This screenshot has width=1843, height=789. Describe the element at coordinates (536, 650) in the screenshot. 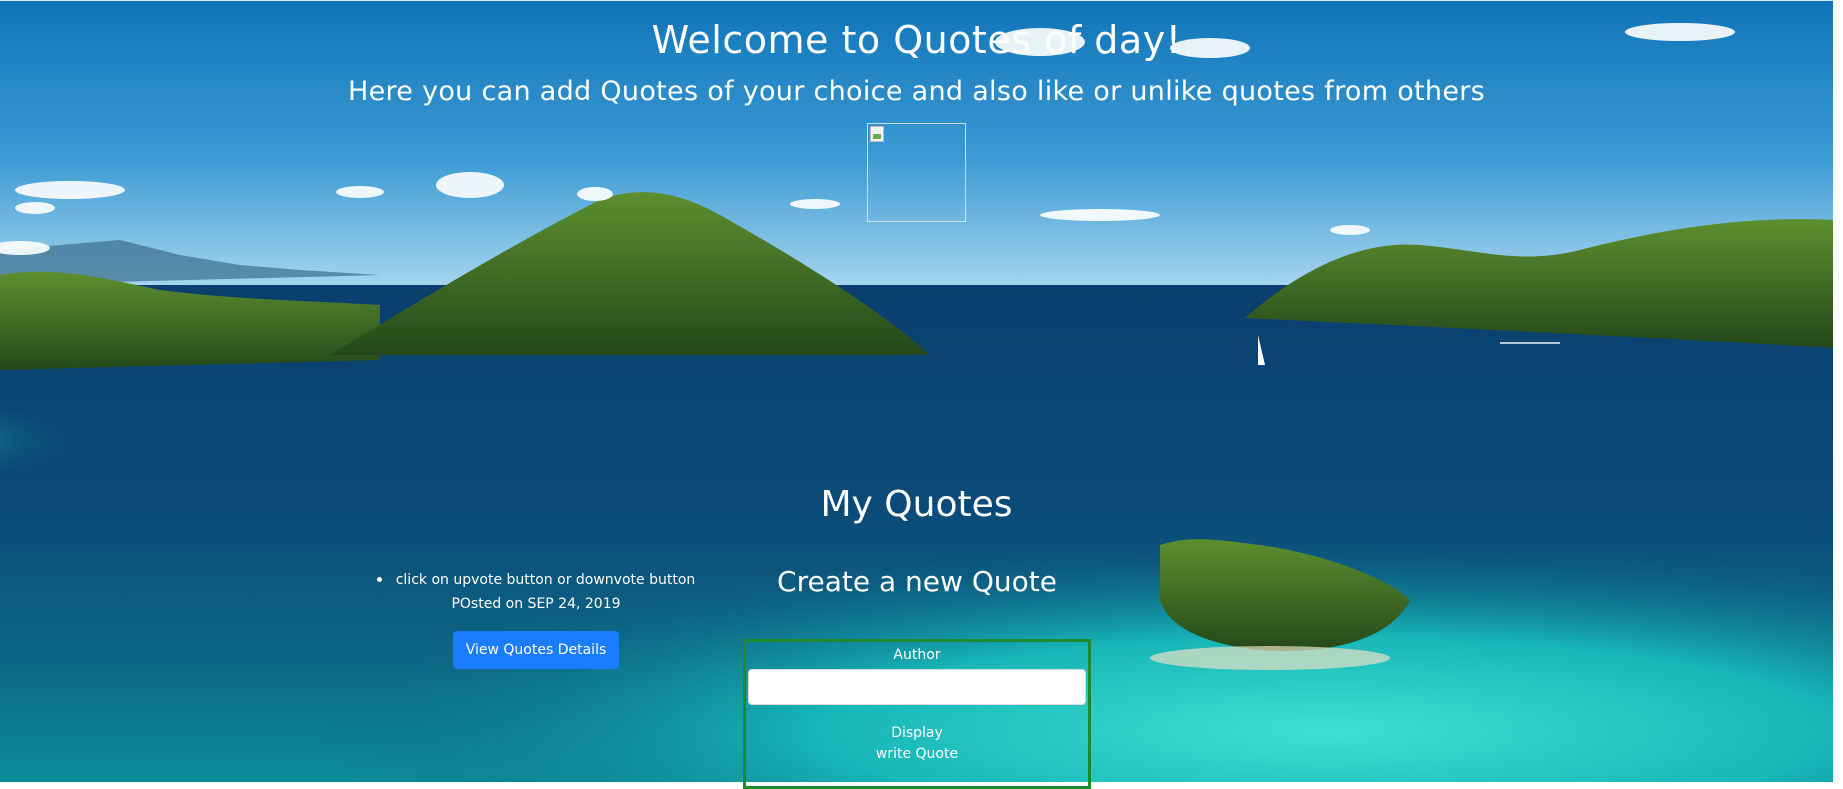

I see `view-quotes-details-button: View Quotes Details` at that location.